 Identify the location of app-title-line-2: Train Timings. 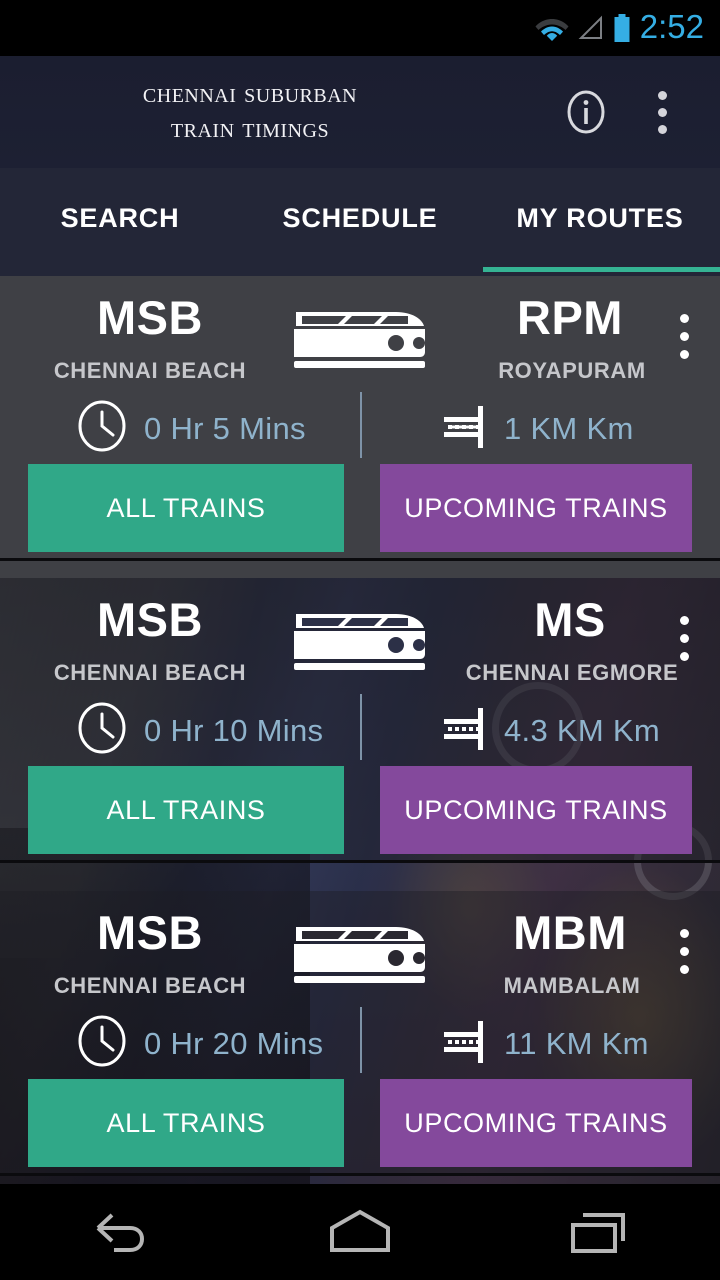
(250, 128).